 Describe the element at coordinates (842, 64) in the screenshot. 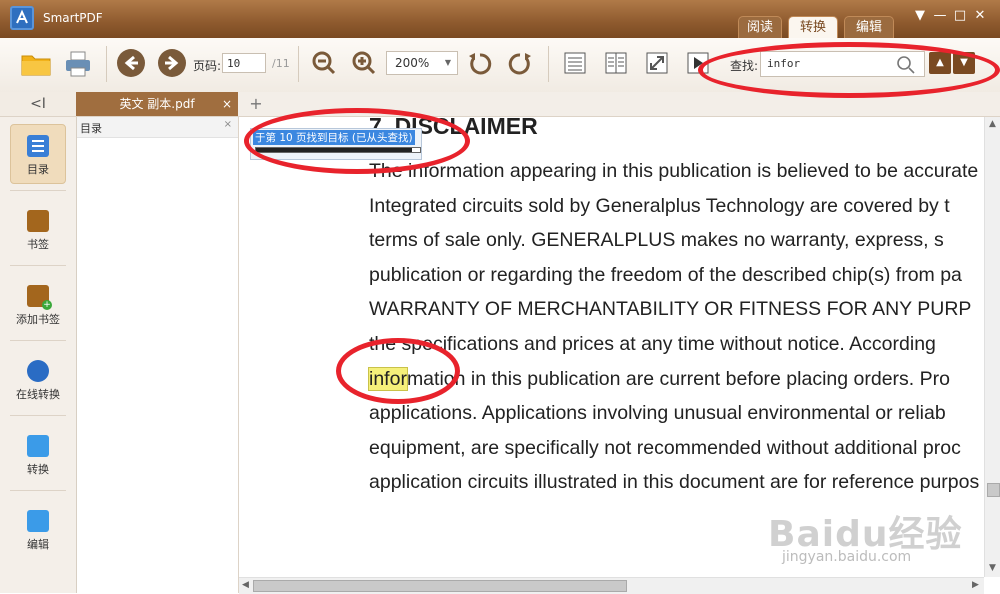

I see `search-input: infor` at that location.